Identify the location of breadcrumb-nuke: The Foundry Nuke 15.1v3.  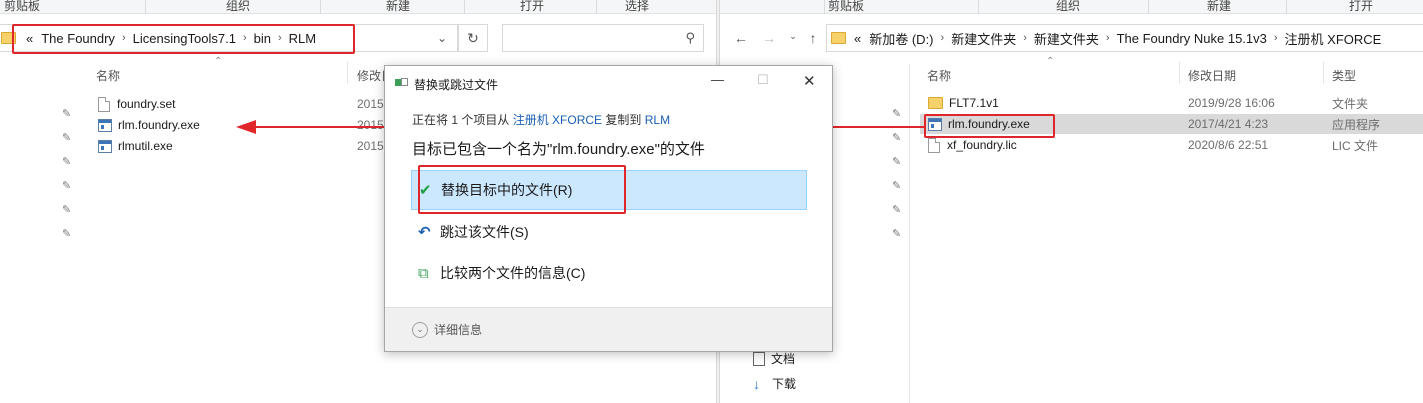
(1192, 38).